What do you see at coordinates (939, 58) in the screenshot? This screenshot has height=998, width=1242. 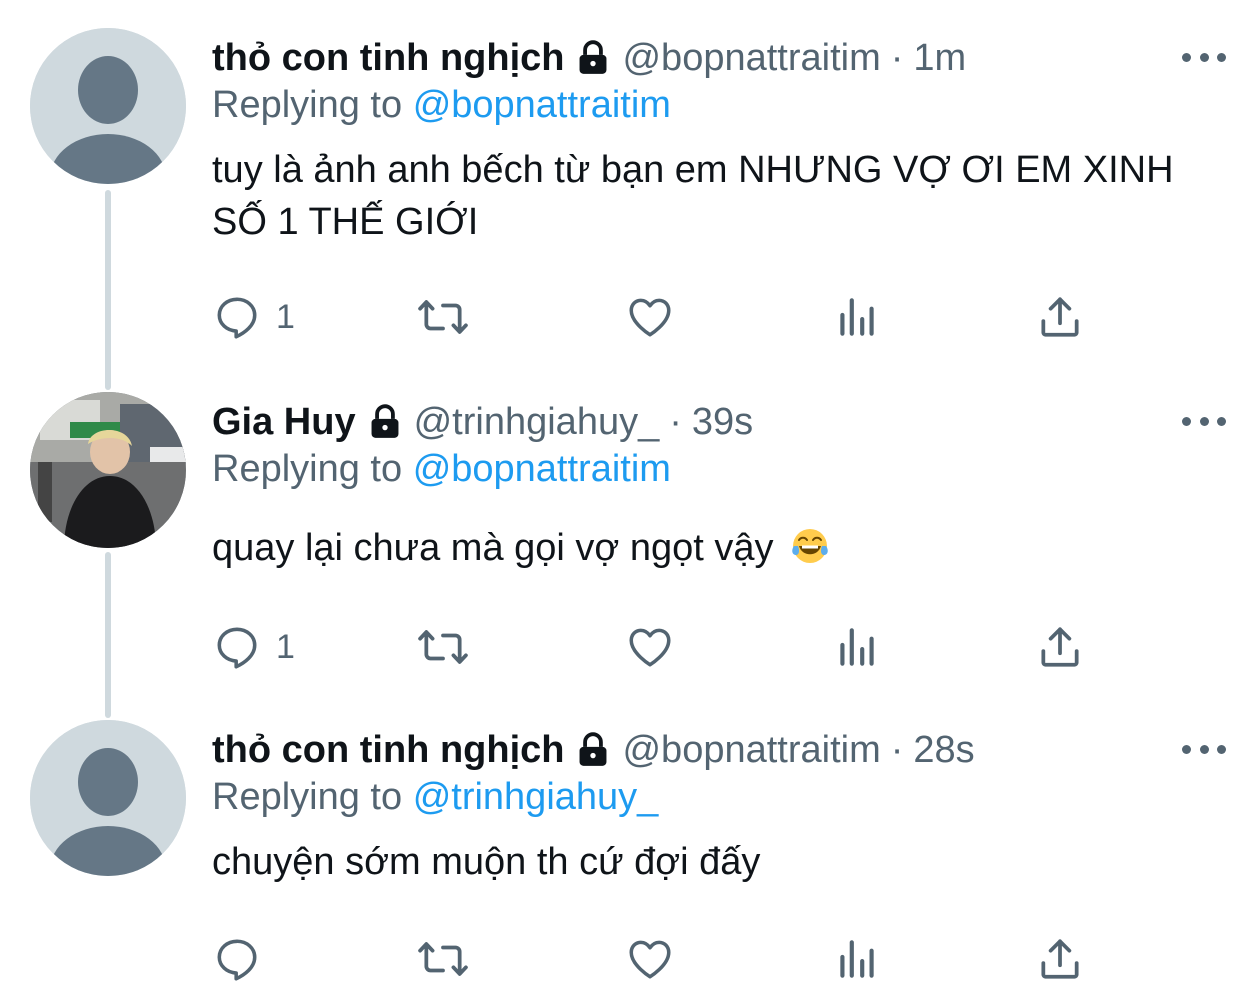 I see `timestamp: 1m` at bounding box center [939, 58].